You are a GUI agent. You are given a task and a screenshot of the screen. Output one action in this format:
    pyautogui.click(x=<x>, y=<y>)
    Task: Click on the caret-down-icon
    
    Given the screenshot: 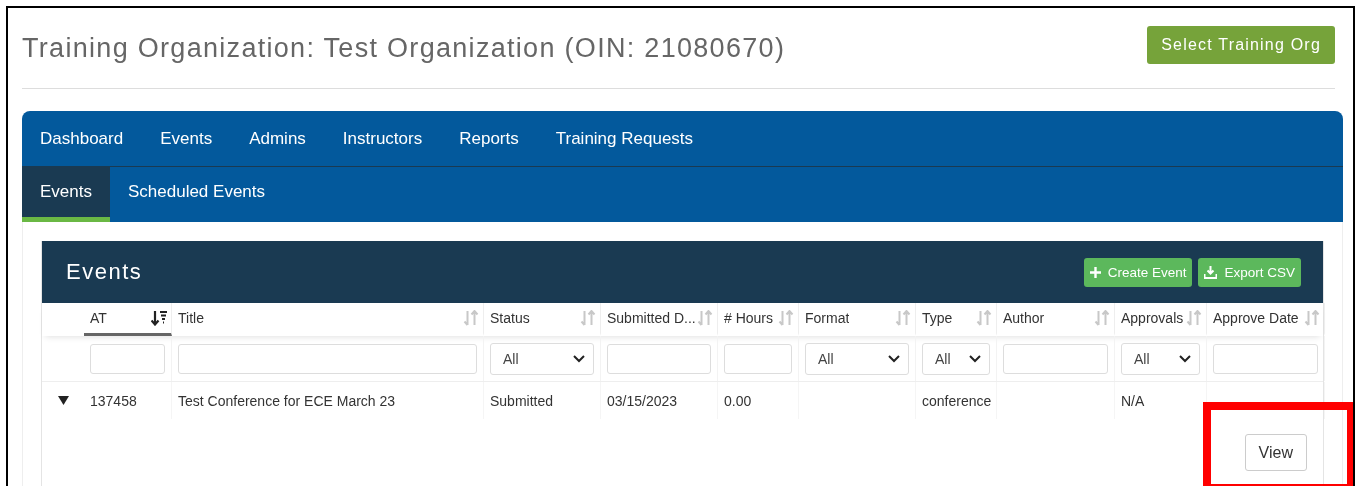 What is the action you would take?
    pyautogui.click(x=63, y=400)
    